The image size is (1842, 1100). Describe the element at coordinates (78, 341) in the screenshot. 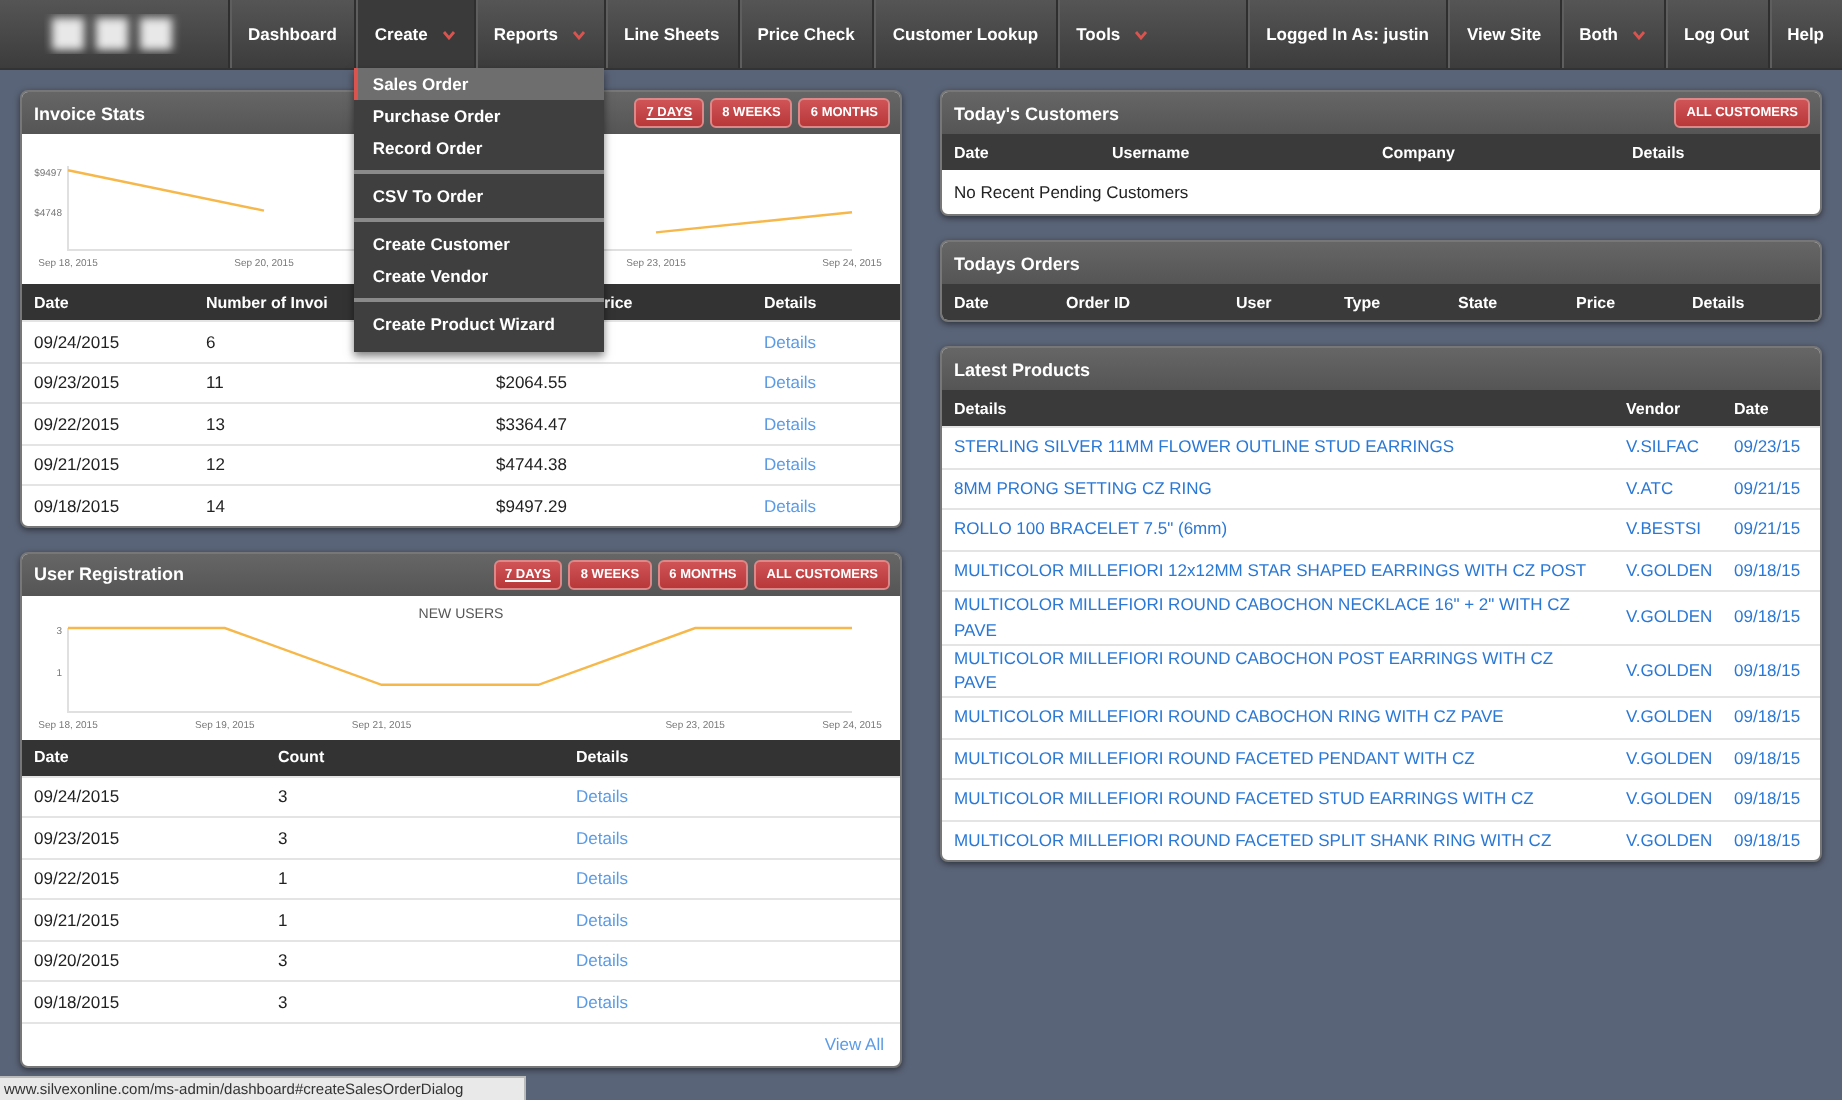

I see `table-cell-text: 09/24/2015` at that location.